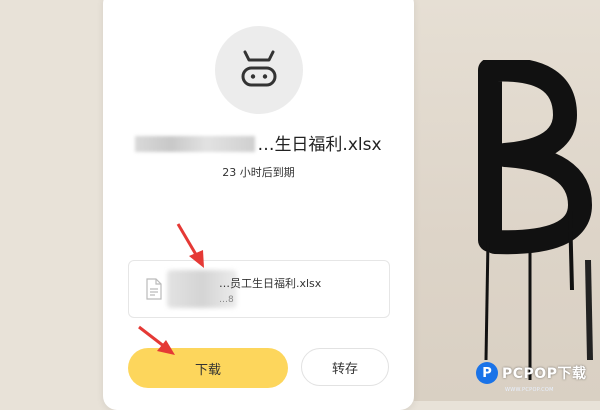 The image size is (600, 410). I want to click on save-to-drive-button: 转存, so click(345, 367).